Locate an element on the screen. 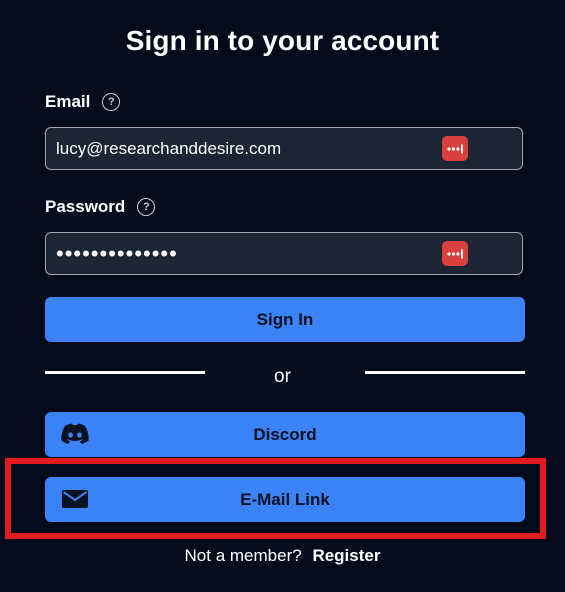  password-field-container is located at coordinates (284, 253).